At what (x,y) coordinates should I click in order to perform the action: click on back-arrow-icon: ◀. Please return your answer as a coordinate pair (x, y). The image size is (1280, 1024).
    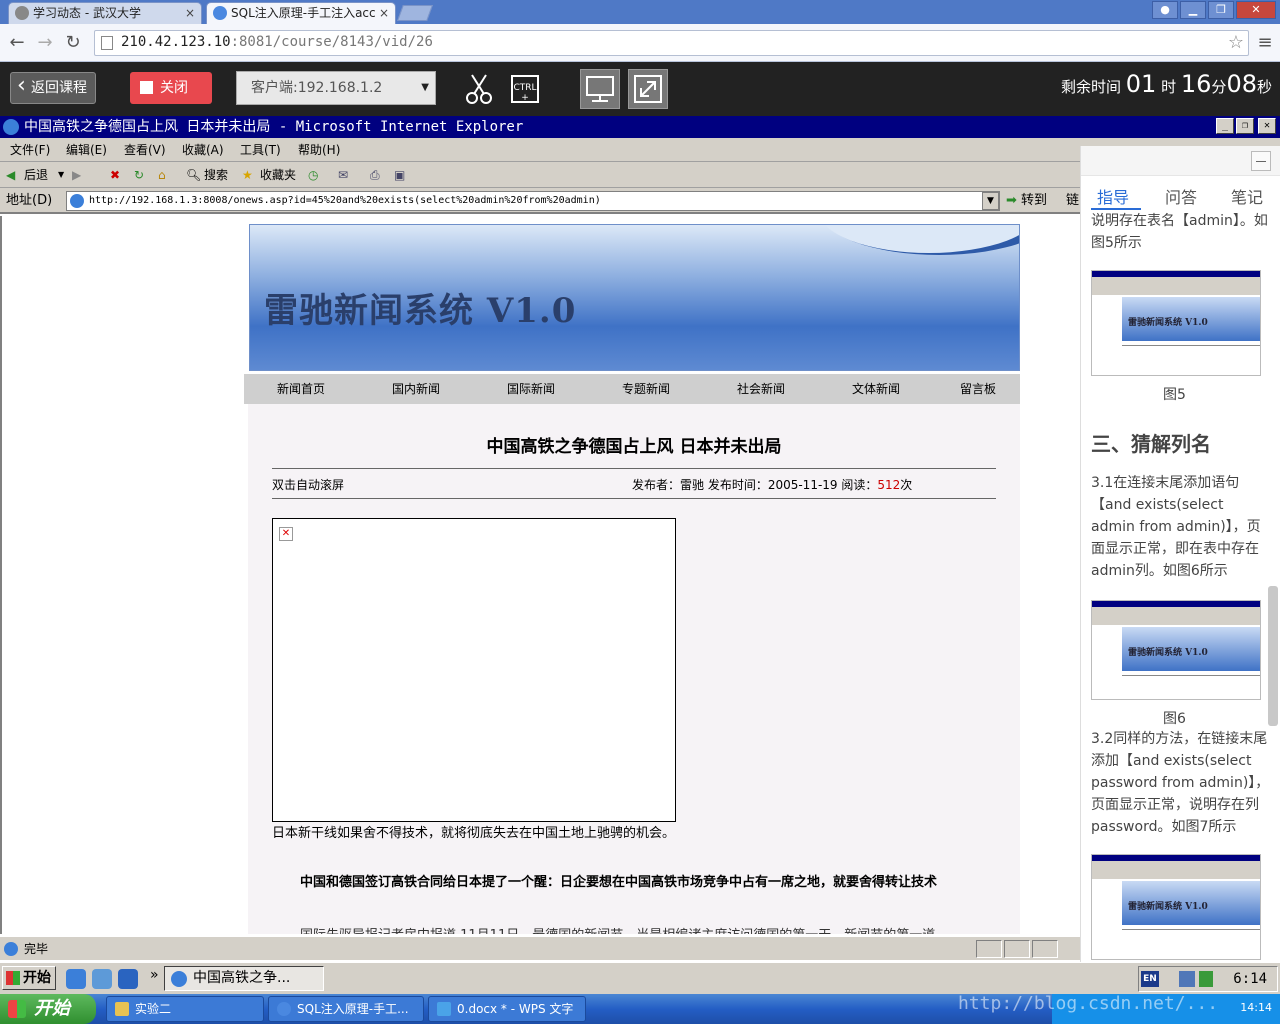
    Looking at the image, I should click on (10, 175).